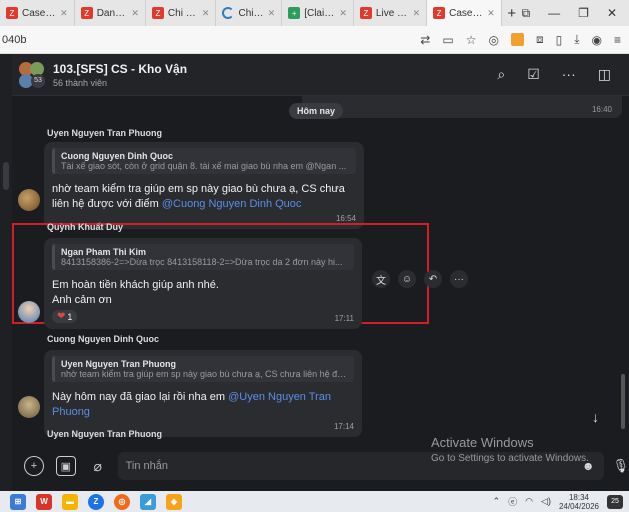 This screenshot has width=629, height=512. What do you see at coordinates (122, 501) in the screenshot?
I see `browser-app-icon: ◎` at bounding box center [122, 501].